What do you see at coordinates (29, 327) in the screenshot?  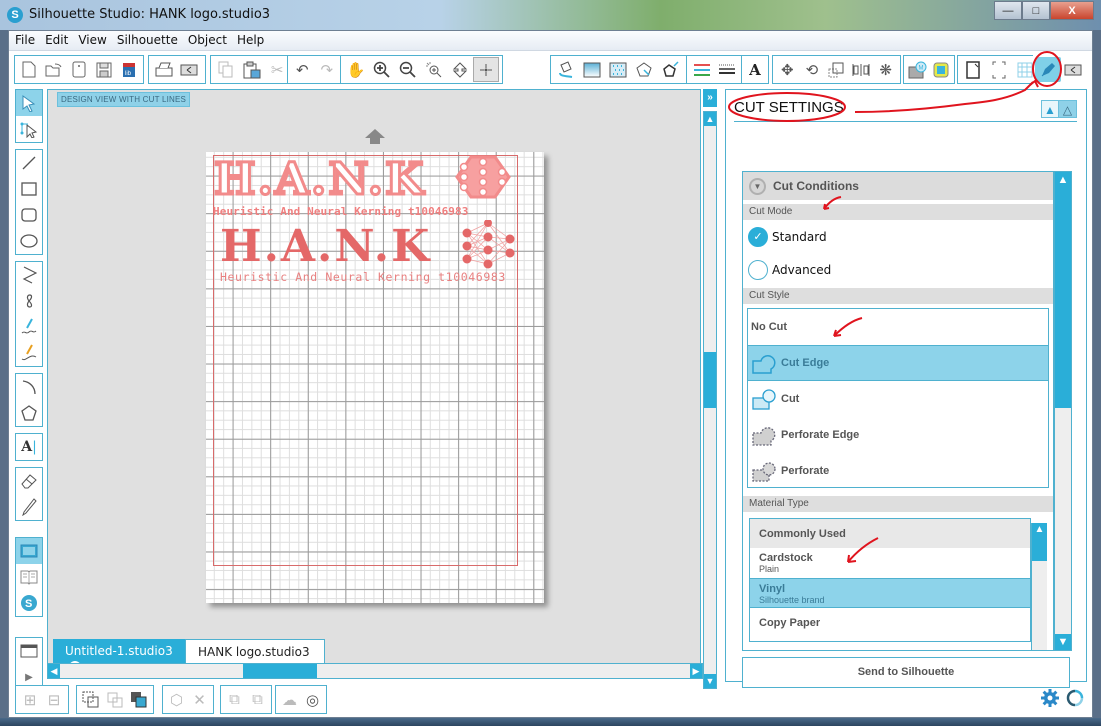 I see `freehand-tool-icon` at bounding box center [29, 327].